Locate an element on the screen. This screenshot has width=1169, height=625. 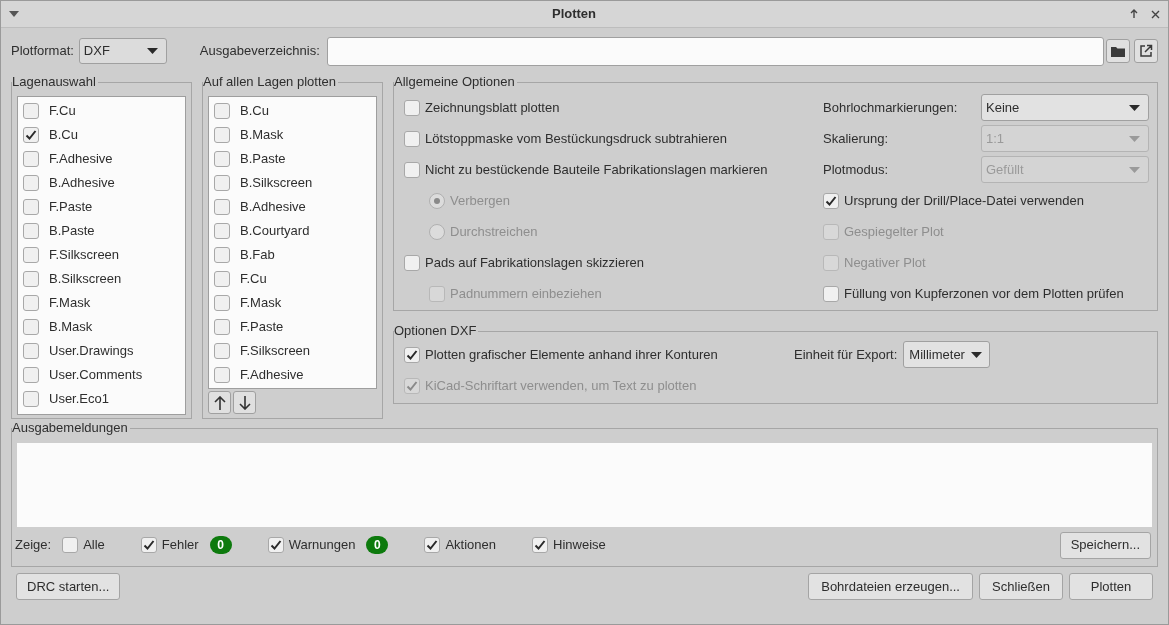
plot-format-label: Plotformat: is located at coordinates (42, 51).